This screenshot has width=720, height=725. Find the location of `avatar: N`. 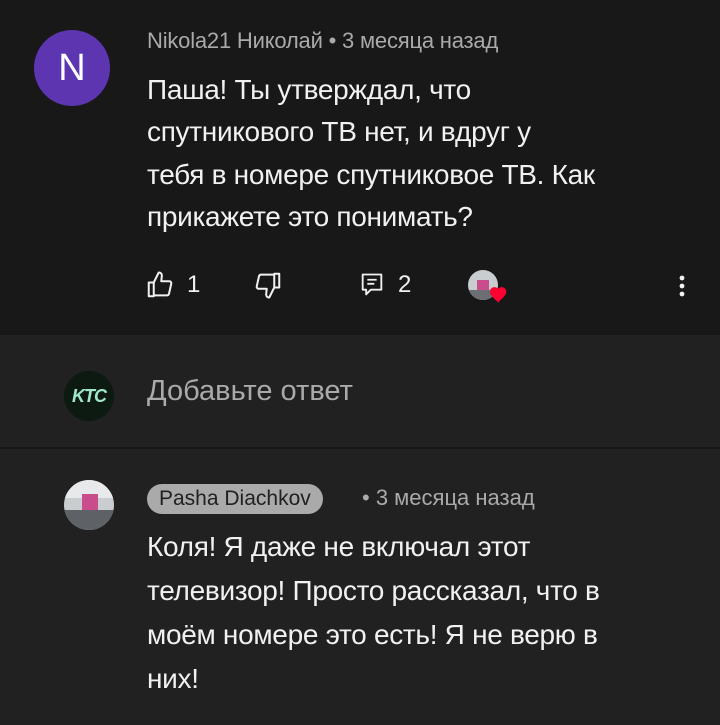

avatar: N is located at coordinates (72, 68).